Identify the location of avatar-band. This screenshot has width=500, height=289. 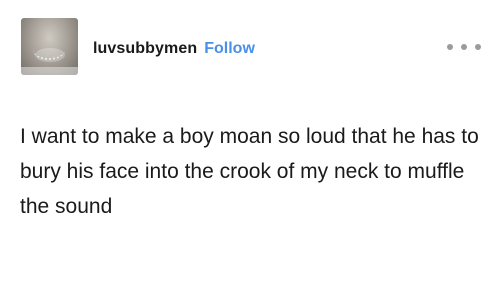
(49, 71).